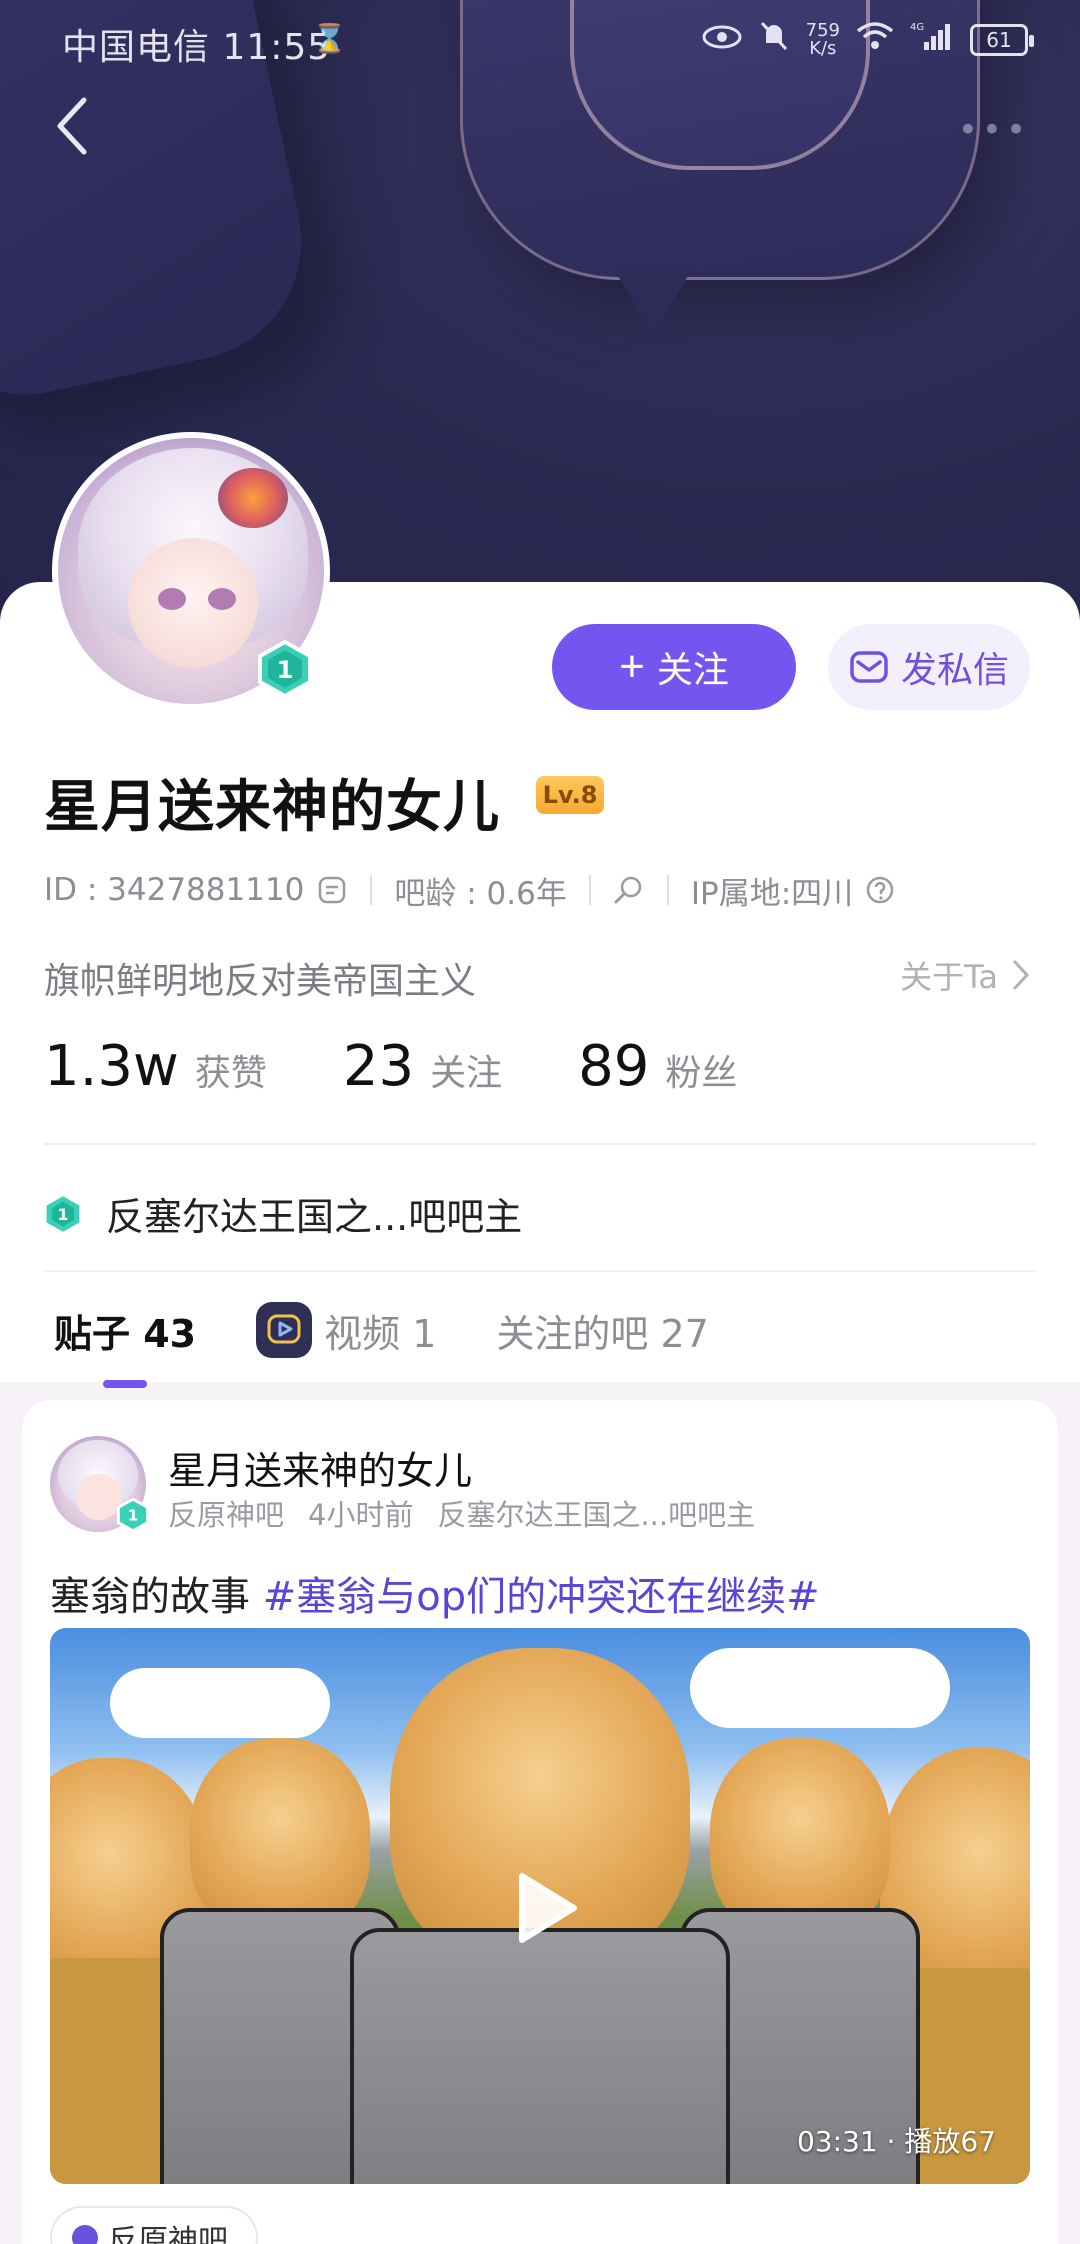 Image resolution: width=1080 pixels, height=2244 pixels. Describe the element at coordinates (896, 2141) in the screenshot. I see `video-duration-plays: 03:31 · 播放67` at that location.